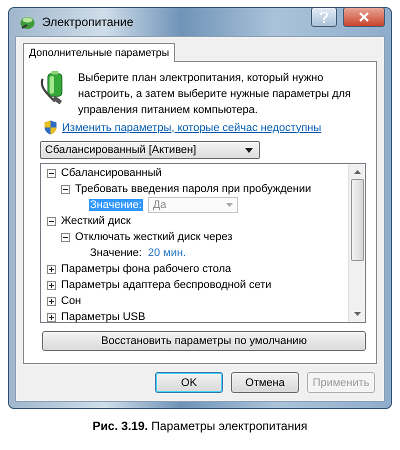 The height and width of the screenshot is (450, 400). I want to click on tree-item: Требовать введения пароля при пробуждении, so click(193, 189).